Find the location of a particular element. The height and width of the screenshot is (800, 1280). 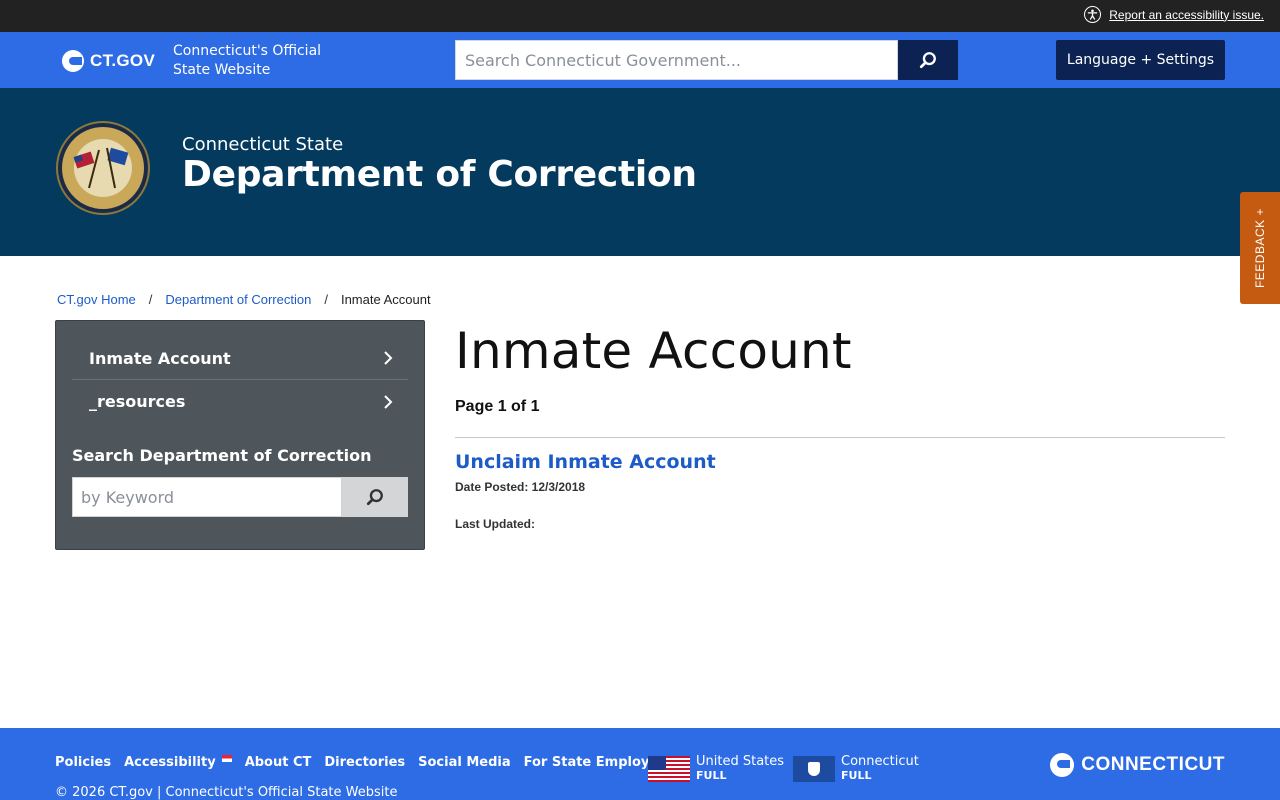

site-search-input is located at coordinates (676, 60).